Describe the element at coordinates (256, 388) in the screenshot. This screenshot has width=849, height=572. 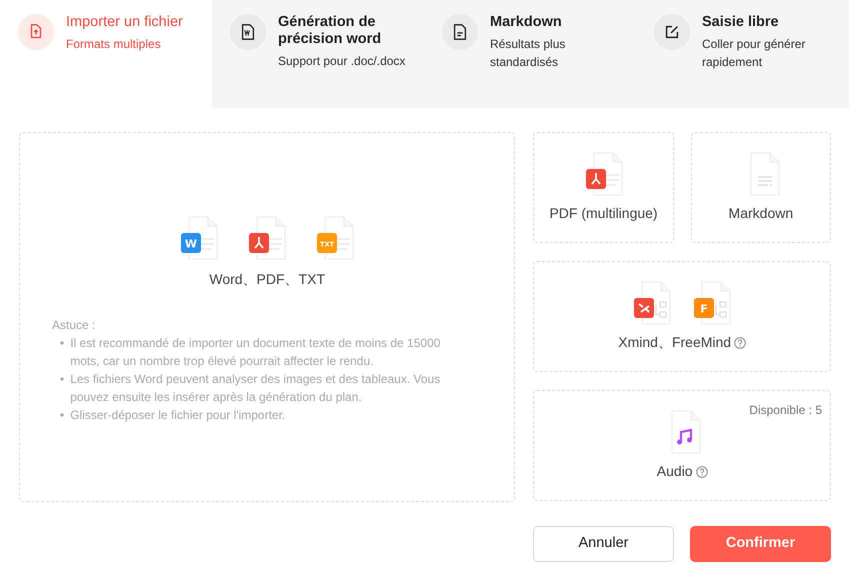
I see `tip-text: Les fichiers Word peuvent analyser des images et des tableaux. Vous pouvez ensuite les insérer après la génération du plan.` at that location.